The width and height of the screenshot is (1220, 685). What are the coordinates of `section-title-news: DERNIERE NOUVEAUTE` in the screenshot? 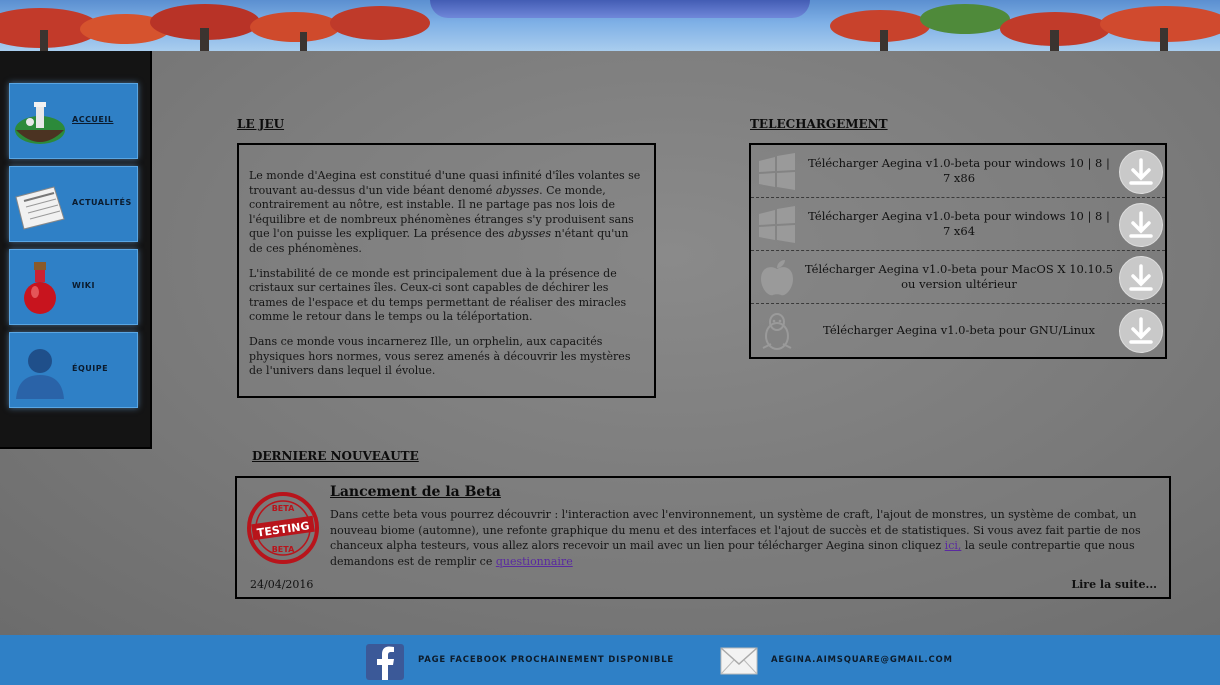 It's located at (335, 456).